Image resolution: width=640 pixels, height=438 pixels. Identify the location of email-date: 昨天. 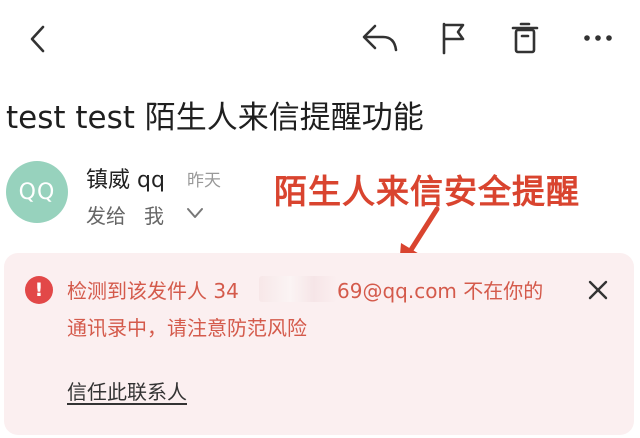
(204, 181).